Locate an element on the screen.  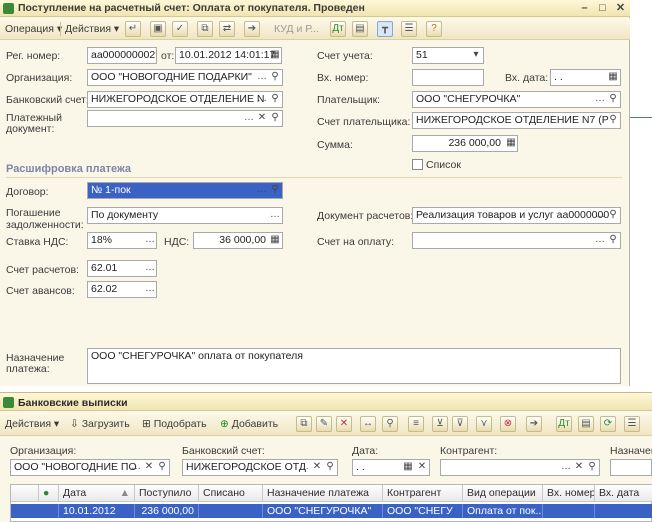
sort-icon: ≡ is located at coordinates (416, 424).